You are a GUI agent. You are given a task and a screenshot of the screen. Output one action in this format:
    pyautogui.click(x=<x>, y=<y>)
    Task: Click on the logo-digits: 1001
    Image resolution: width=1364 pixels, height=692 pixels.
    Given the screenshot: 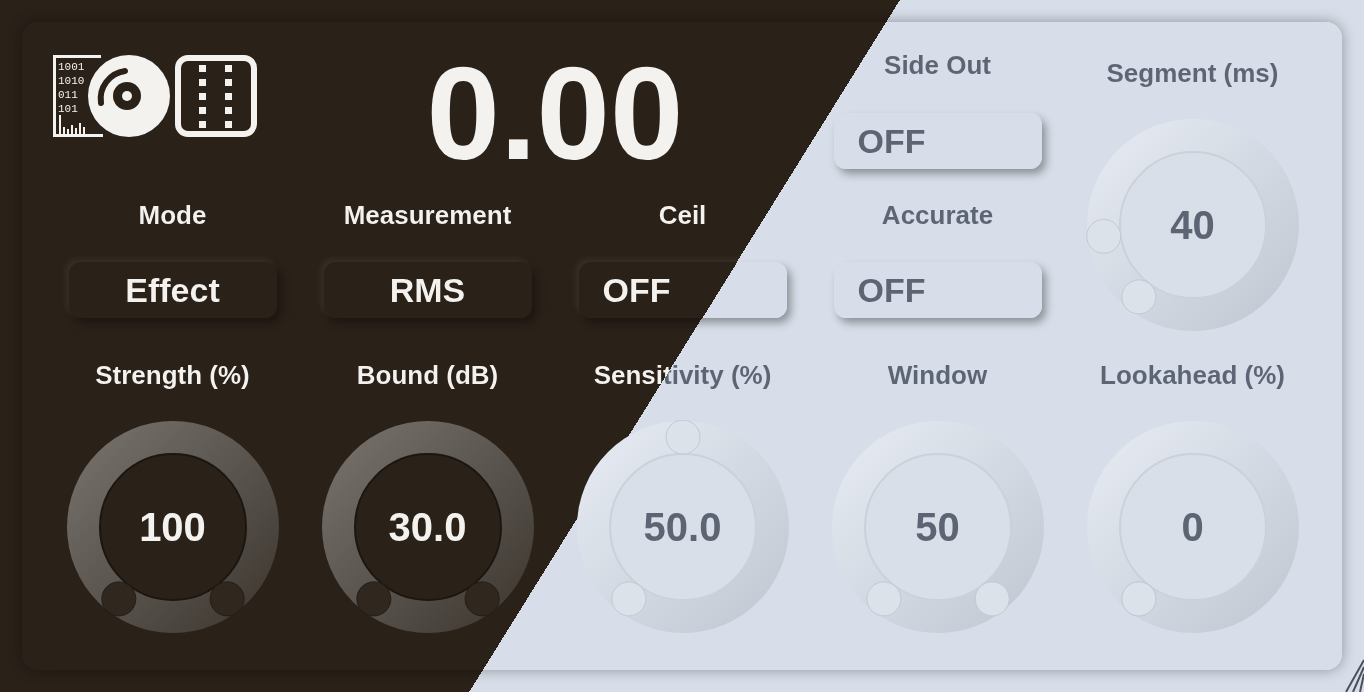 What is the action you would take?
    pyautogui.click(x=71, y=67)
    